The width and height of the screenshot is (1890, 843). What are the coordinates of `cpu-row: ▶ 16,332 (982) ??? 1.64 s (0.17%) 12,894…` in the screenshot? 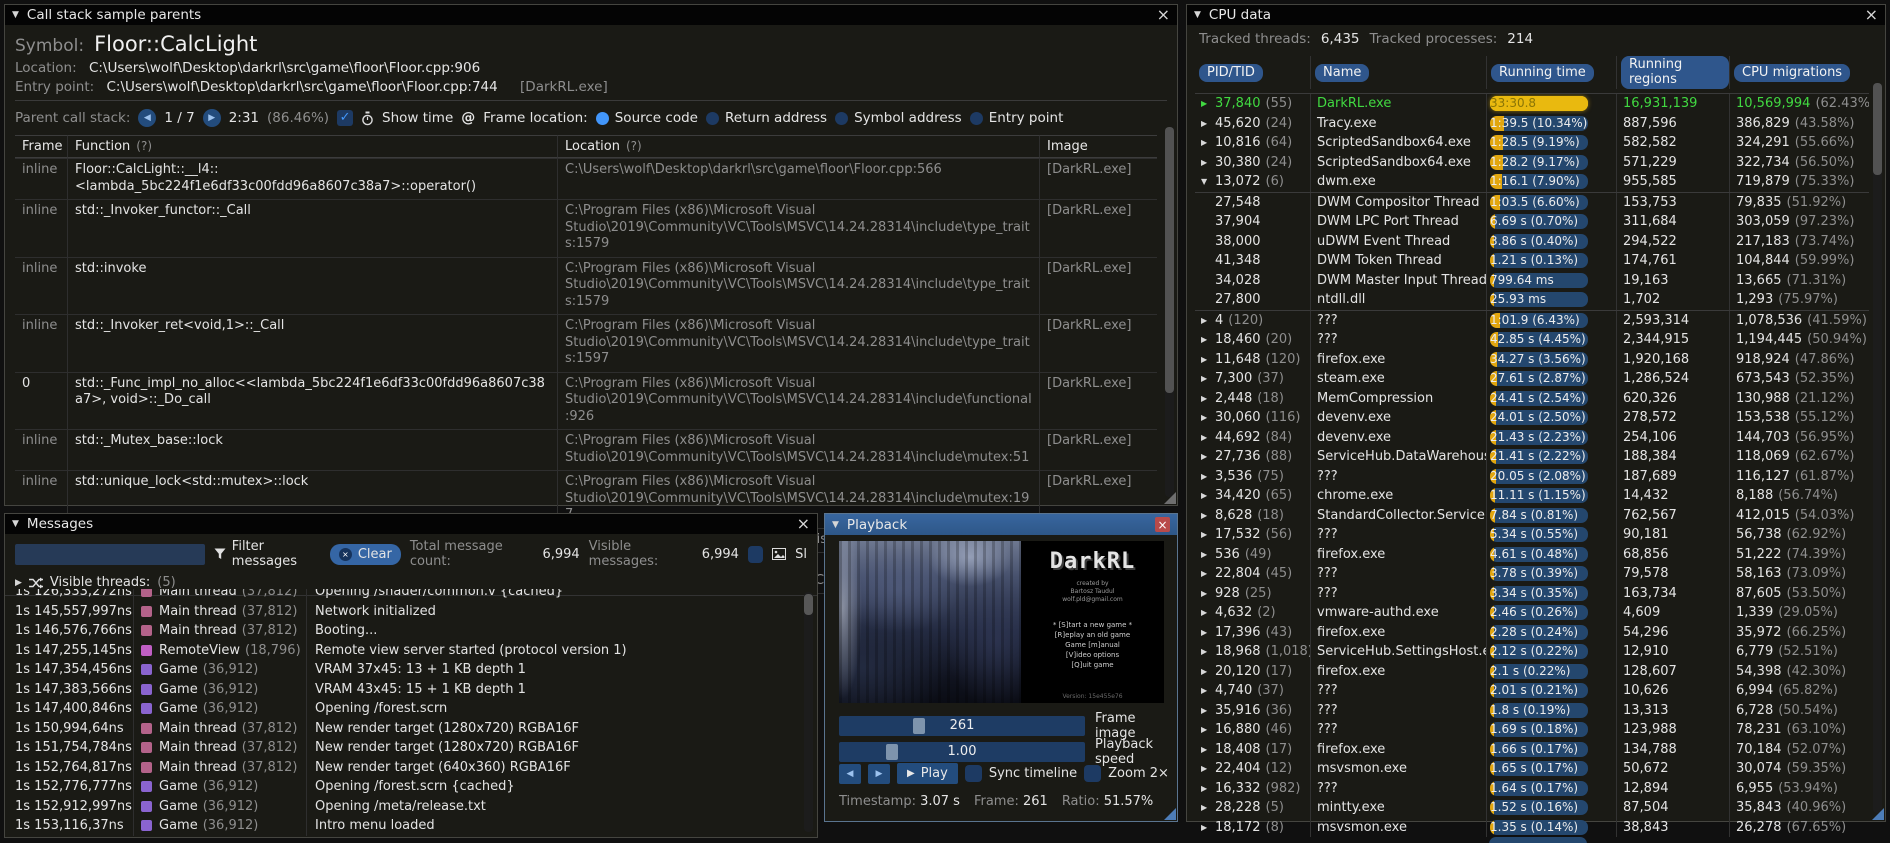 It's located at (1532, 788).